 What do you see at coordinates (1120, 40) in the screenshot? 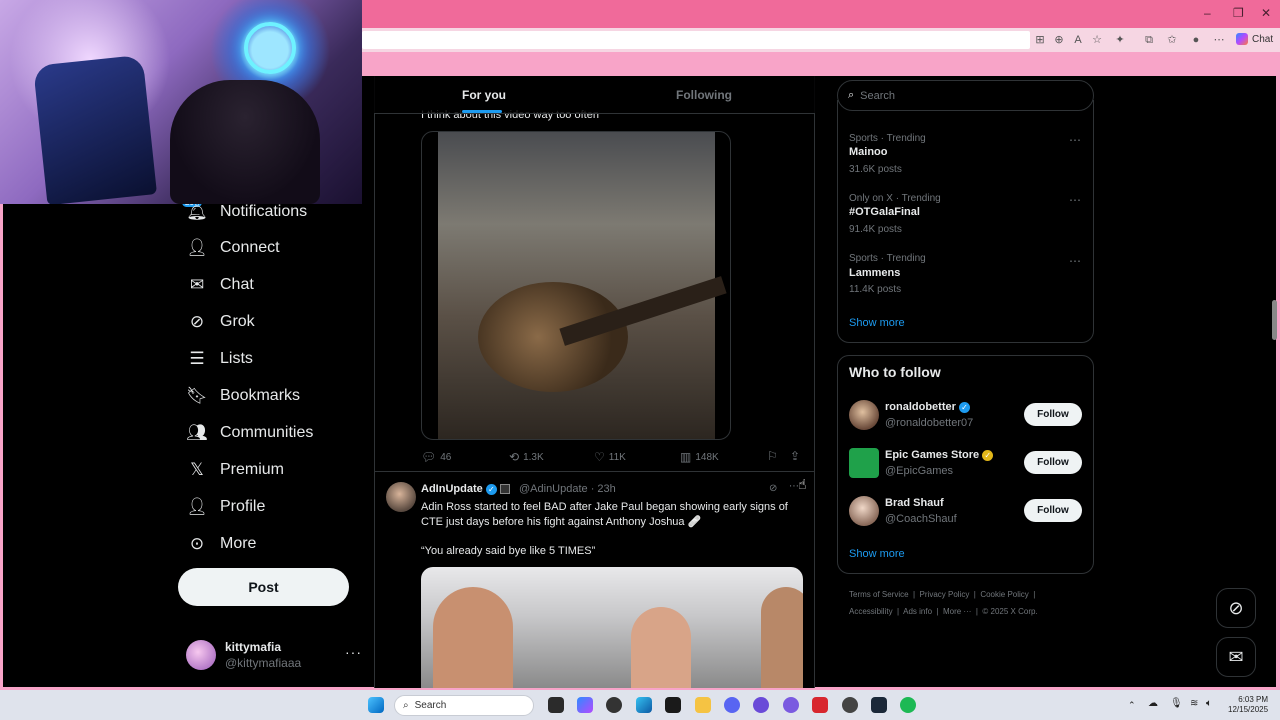
I see `extensions-icon: ✦` at bounding box center [1120, 40].